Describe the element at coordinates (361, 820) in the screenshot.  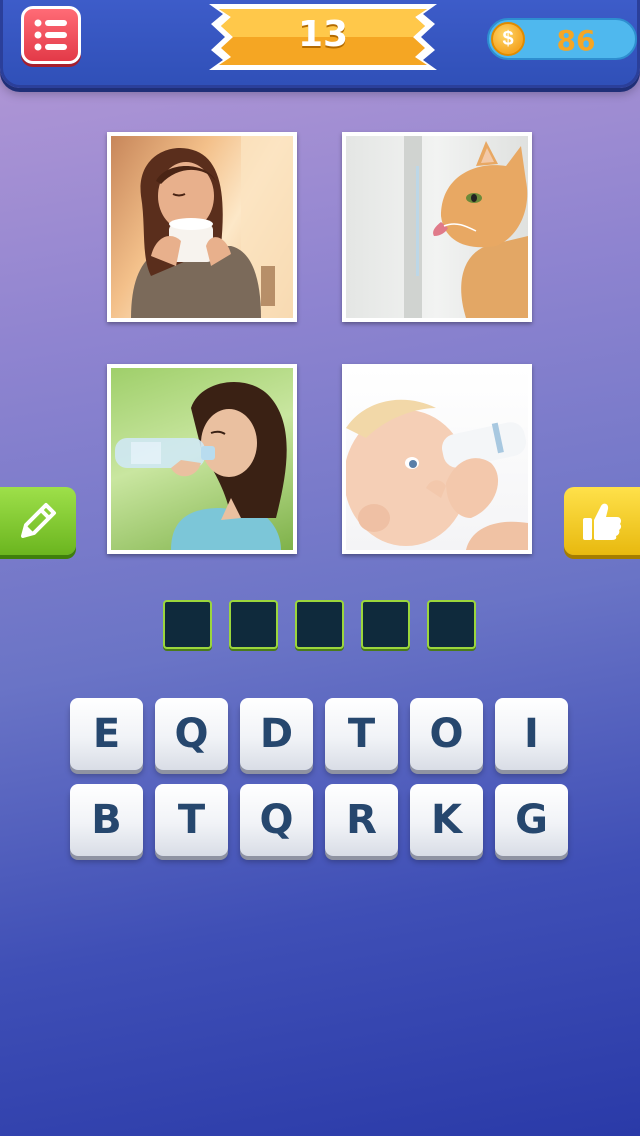
I see `letter-key: R` at that location.